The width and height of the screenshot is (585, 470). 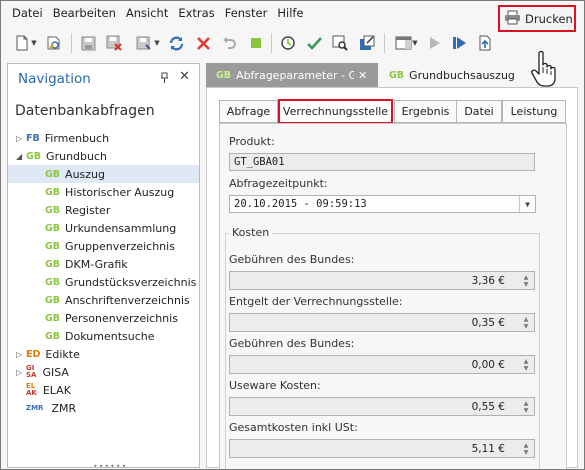 What do you see at coordinates (435, 43) in the screenshot?
I see `play-icon` at bounding box center [435, 43].